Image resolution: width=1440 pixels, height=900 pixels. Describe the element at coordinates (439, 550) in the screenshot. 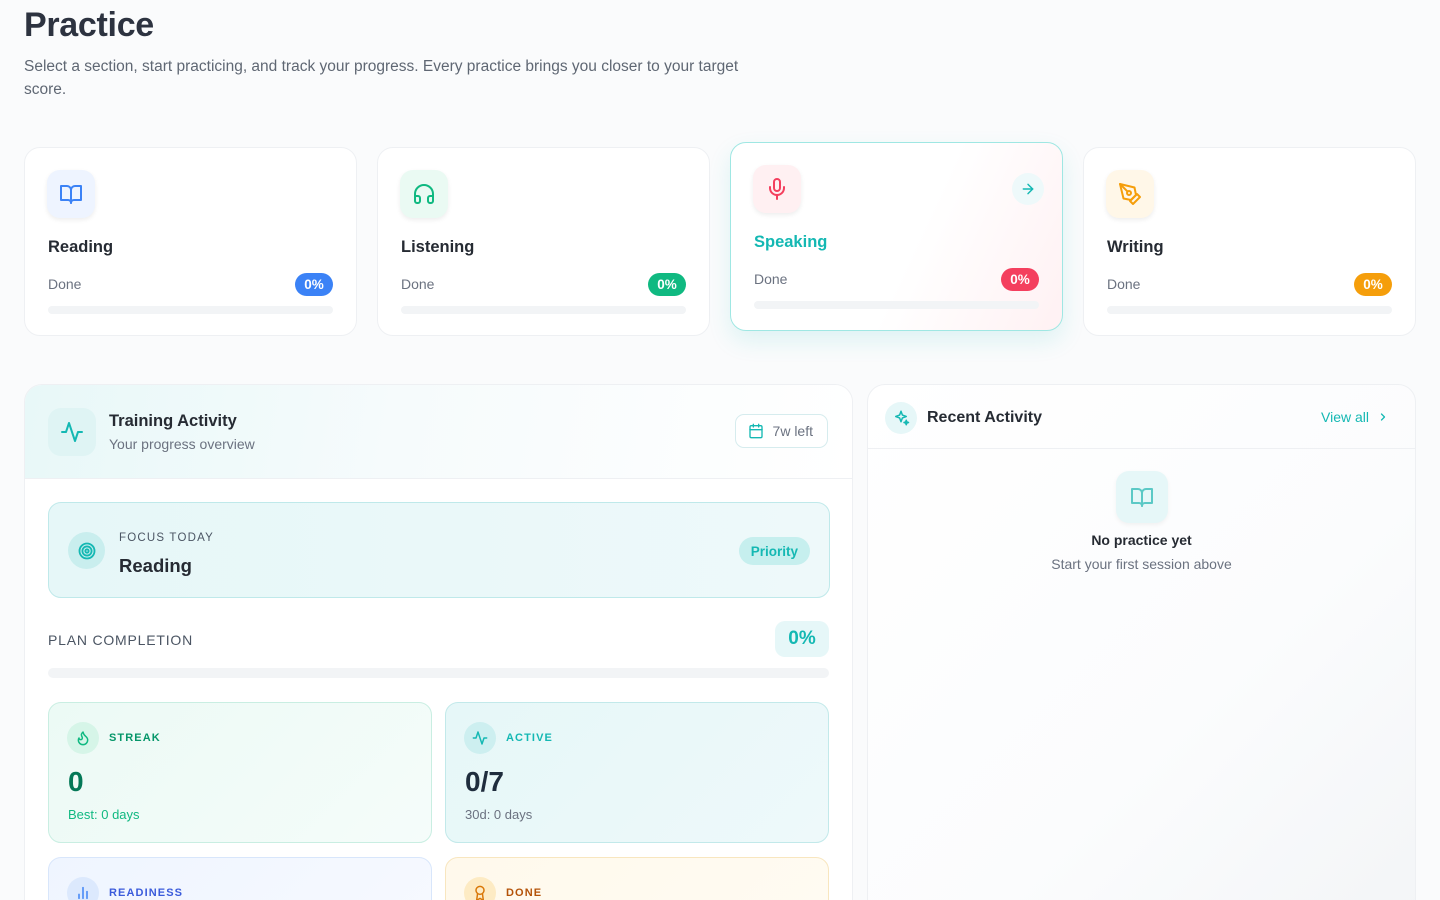

I see `focus-today-card: FOCUS TODAY Reading Priority` at that location.